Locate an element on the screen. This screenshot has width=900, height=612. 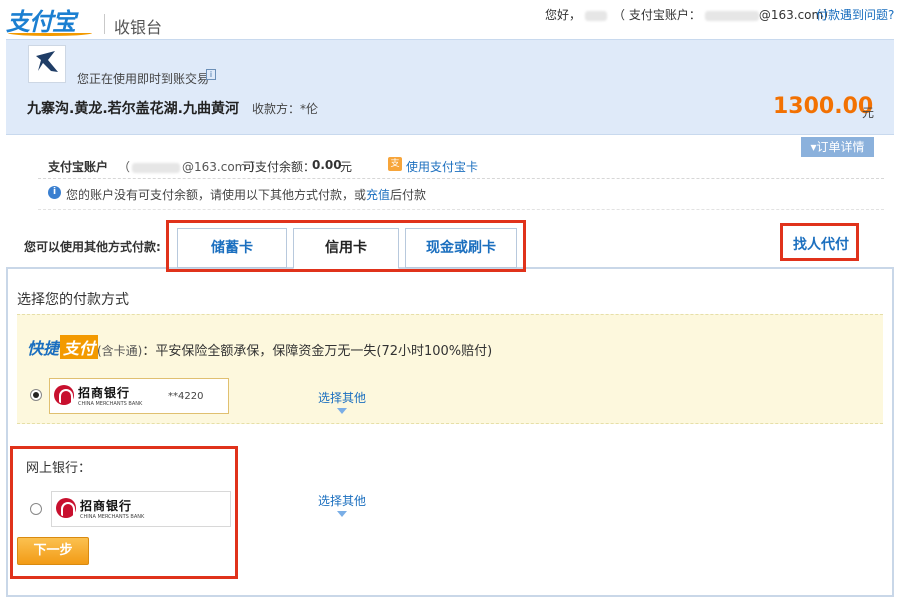
other-methods-label: 您可以使用其他方式付款: is located at coordinates (92, 247).